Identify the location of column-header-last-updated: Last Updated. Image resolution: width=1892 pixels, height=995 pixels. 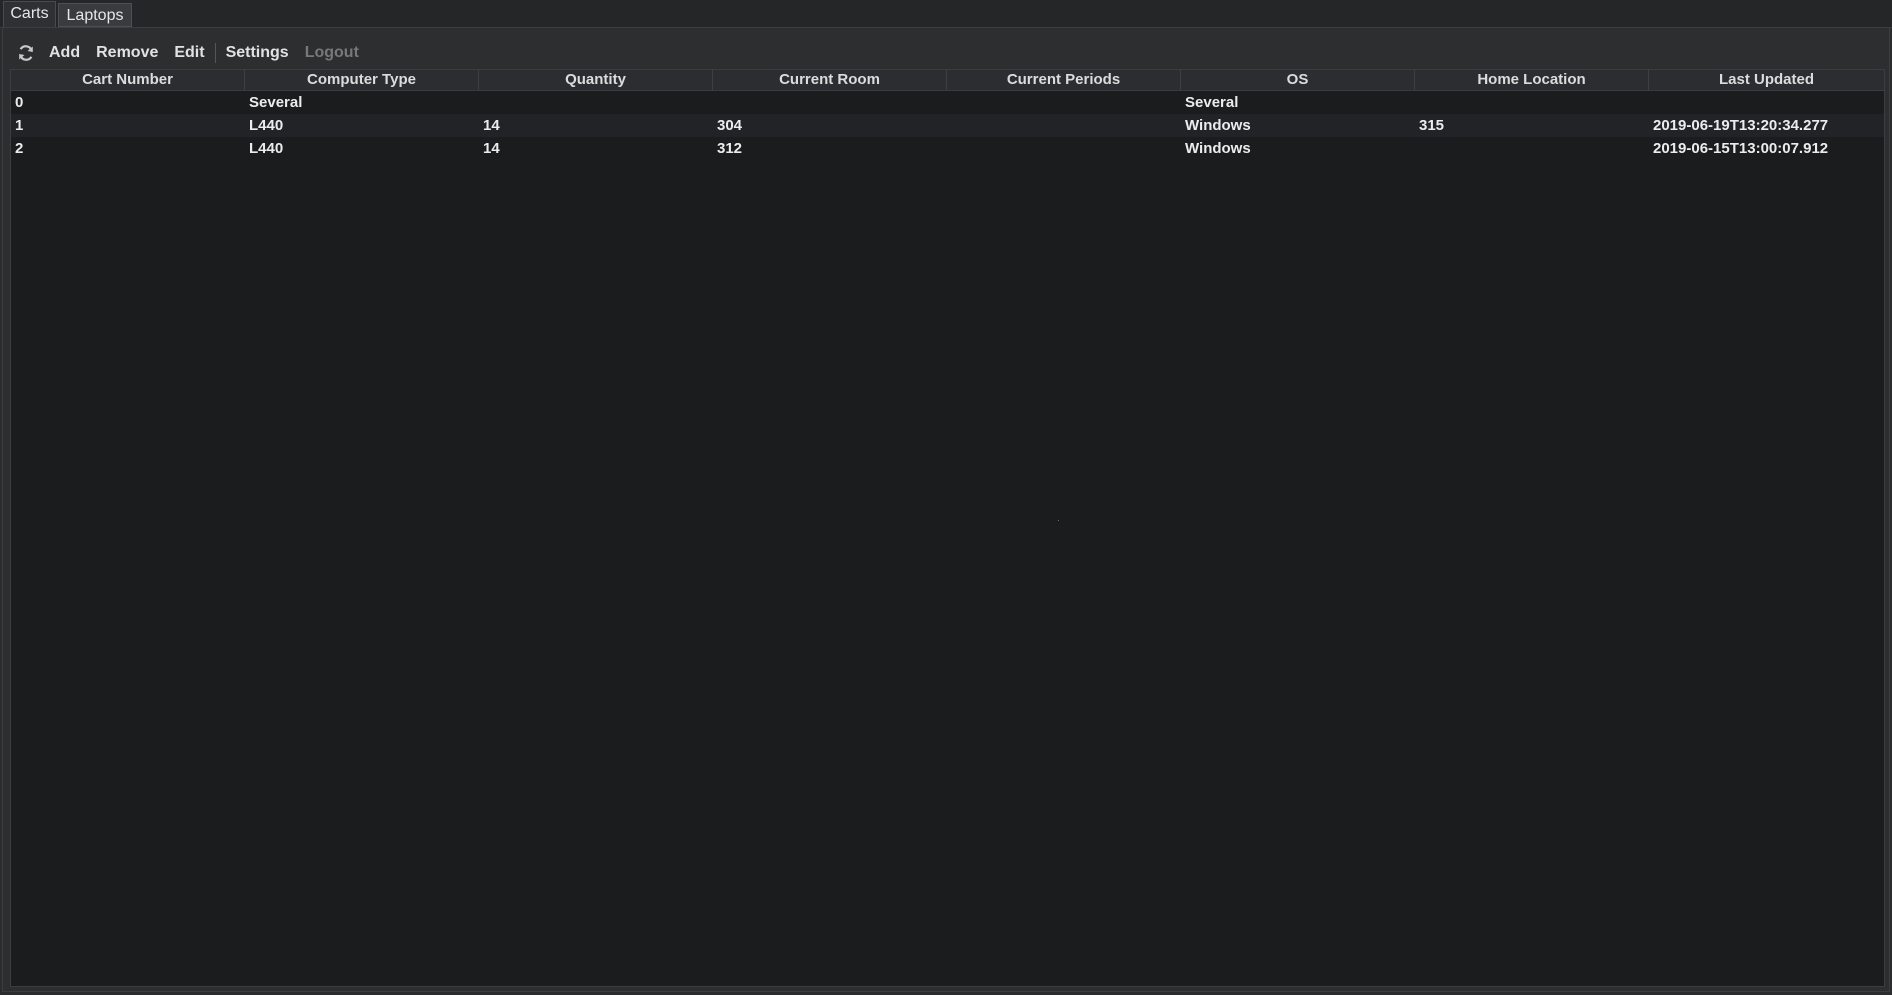
(1766, 80).